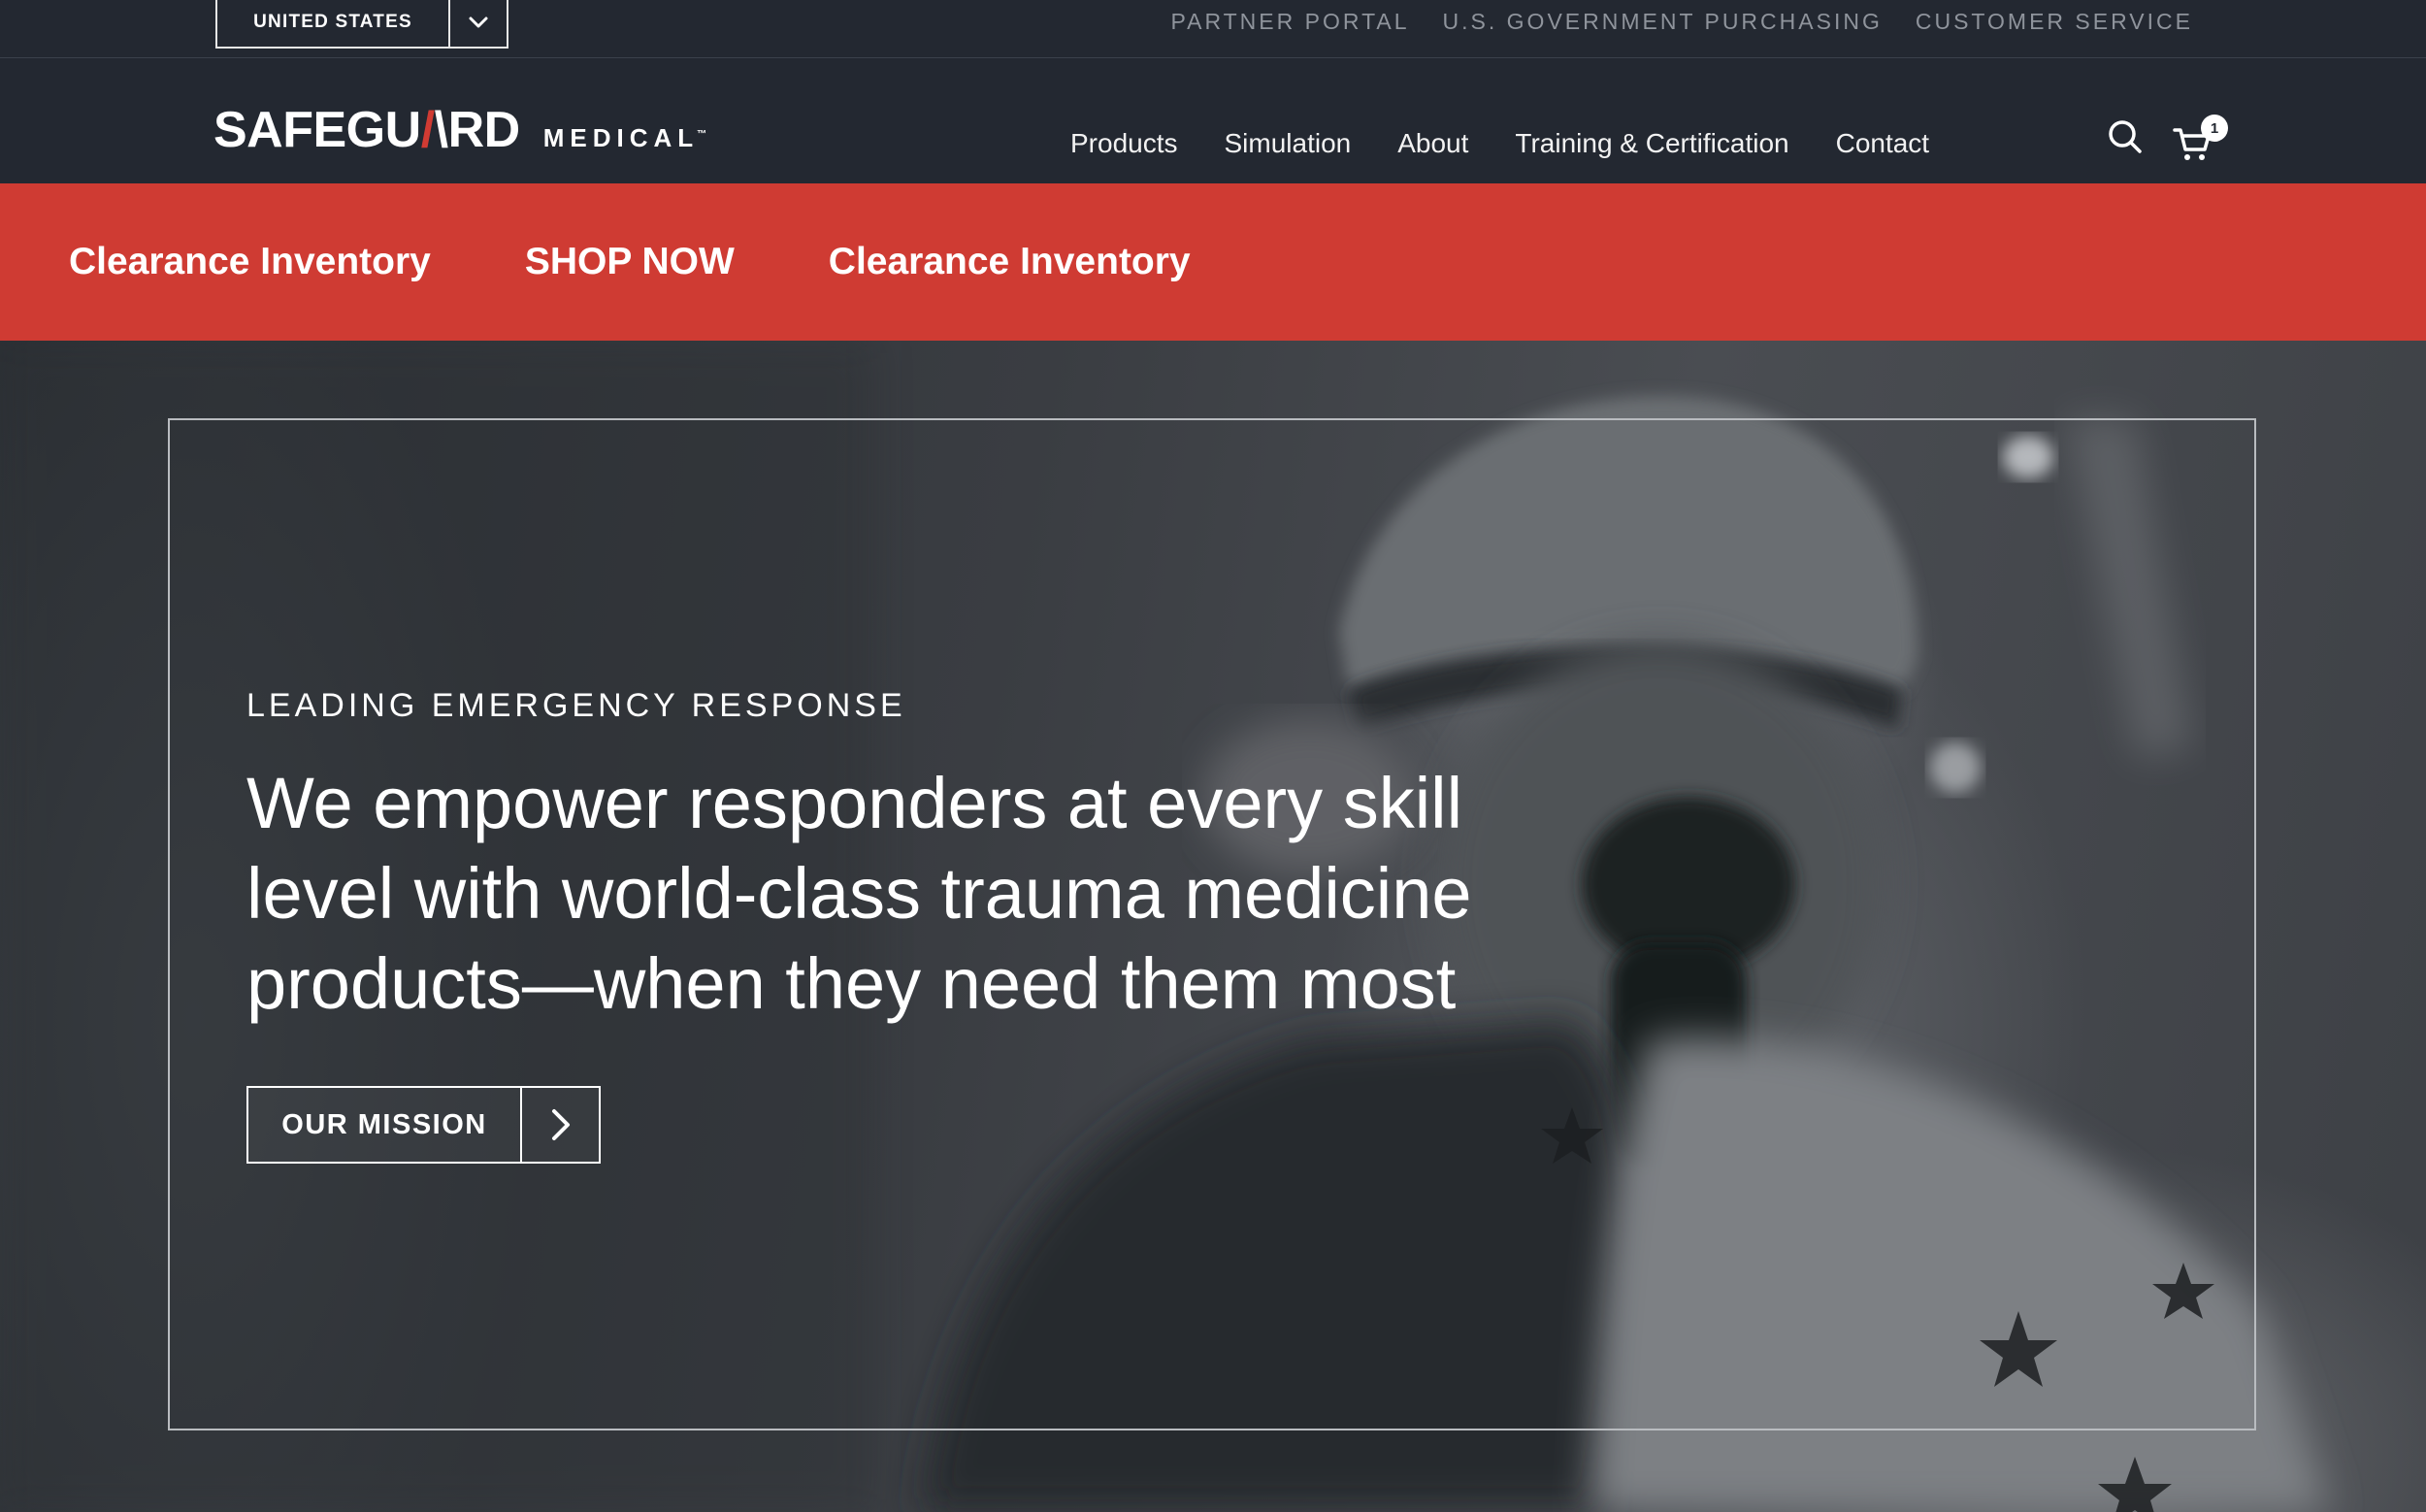 The height and width of the screenshot is (1512, 2426). I want to click on nav-about: About, so click(1432, 143).